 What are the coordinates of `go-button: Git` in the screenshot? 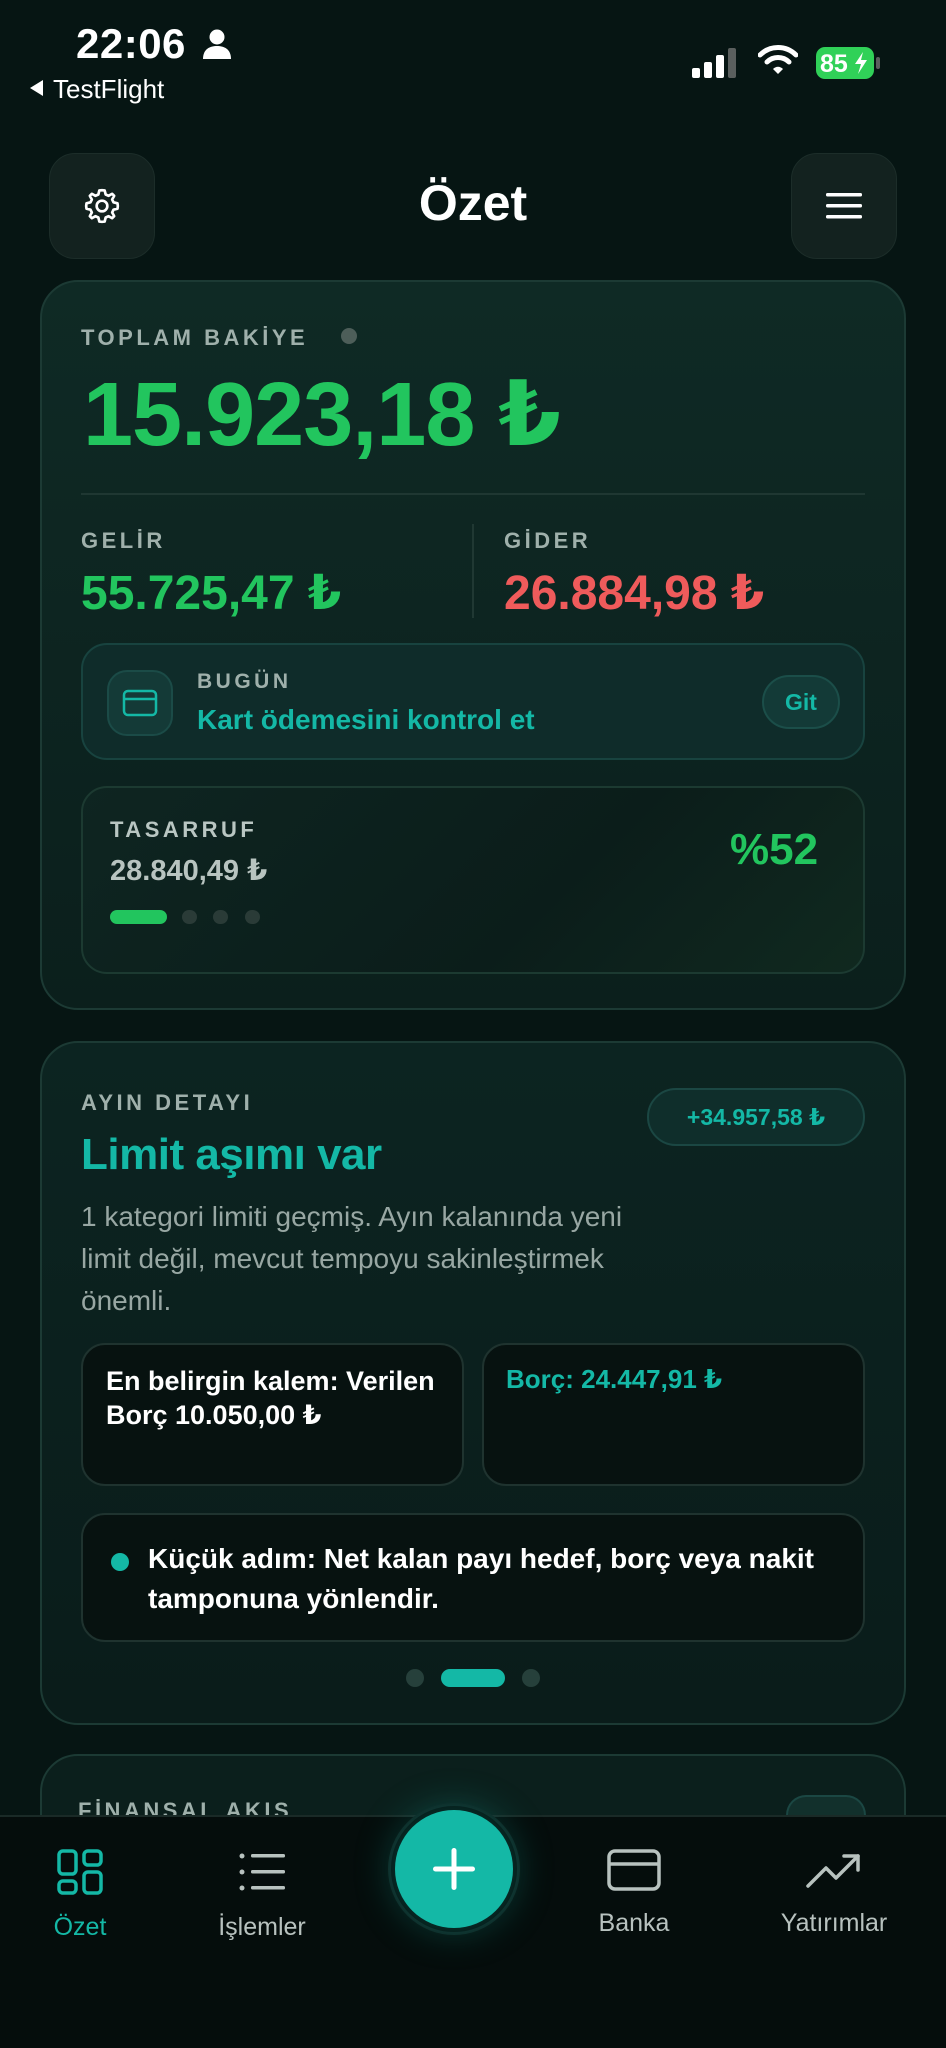 It's located at (801, 702).